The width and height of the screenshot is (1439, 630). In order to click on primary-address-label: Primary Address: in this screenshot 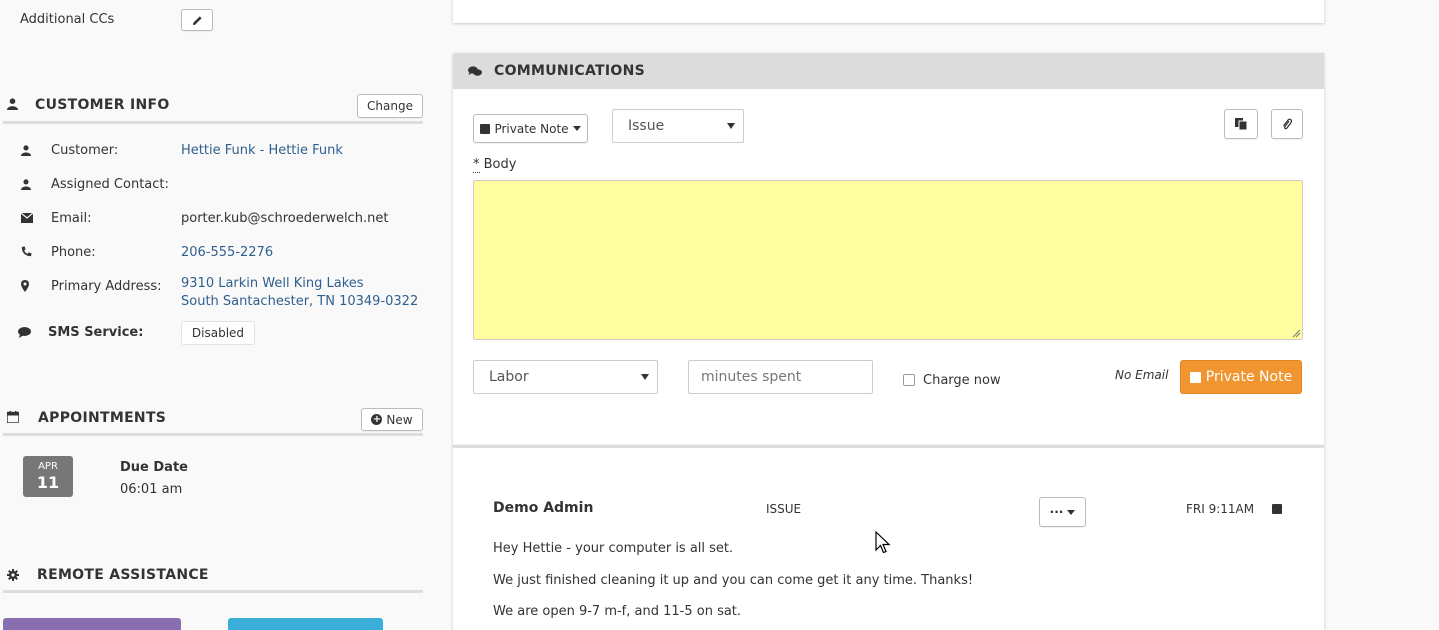, I will do `click(106, 286)`.